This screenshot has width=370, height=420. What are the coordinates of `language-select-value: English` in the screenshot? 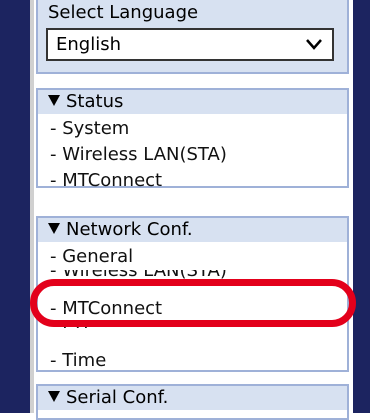 It's located at (88, 44).